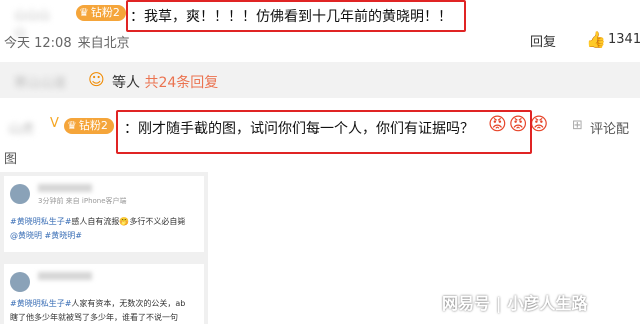 The height and width of the screenshot is (324, 640). I want to click on comment1-location: 来自北京, so click(103, 43).